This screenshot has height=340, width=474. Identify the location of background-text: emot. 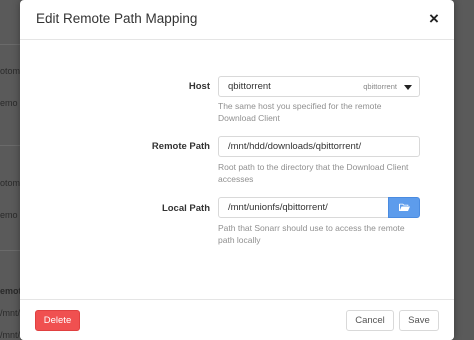
(10, 291).